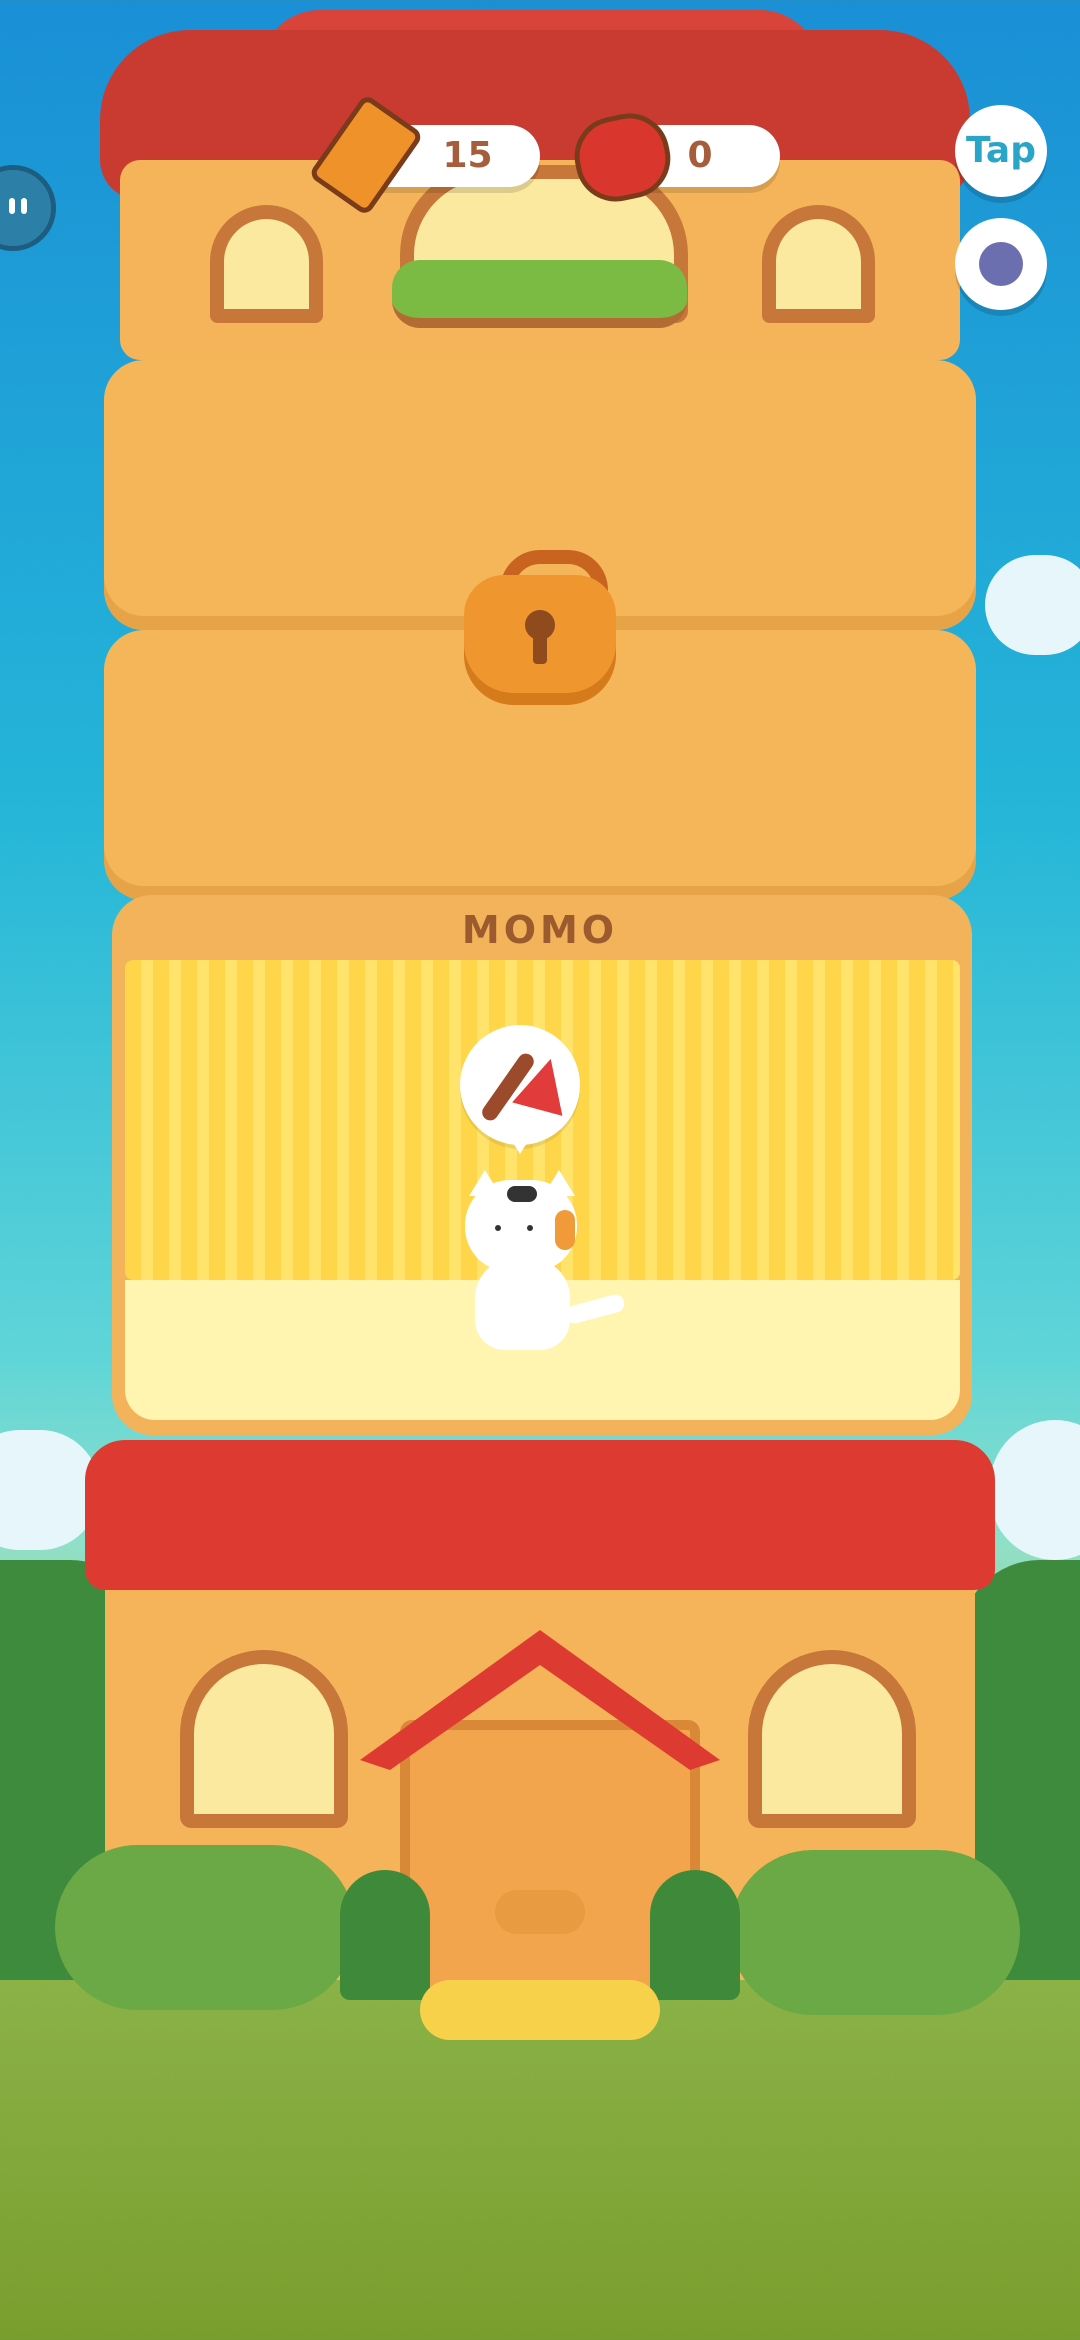  I want to click on door-roof, so click(540, 1700).